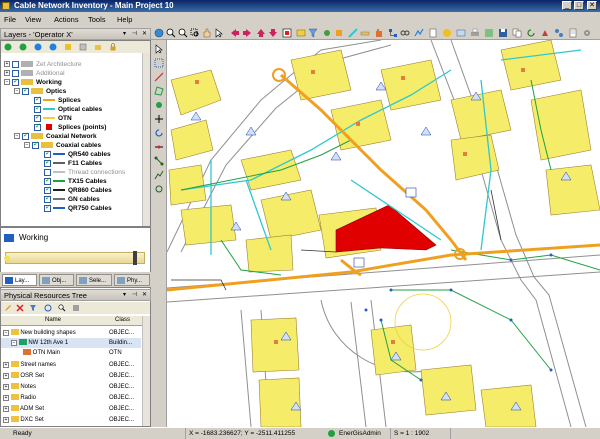  Describe the element at coordinates (353, 33) in the screenshot. I see `cable-icon` at that location.